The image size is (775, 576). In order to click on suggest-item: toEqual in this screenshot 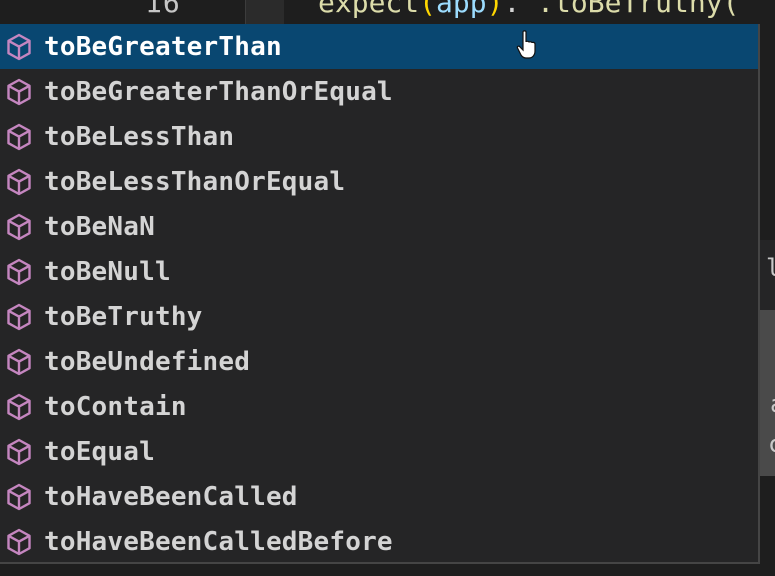, I will do `click(379, 451)`.